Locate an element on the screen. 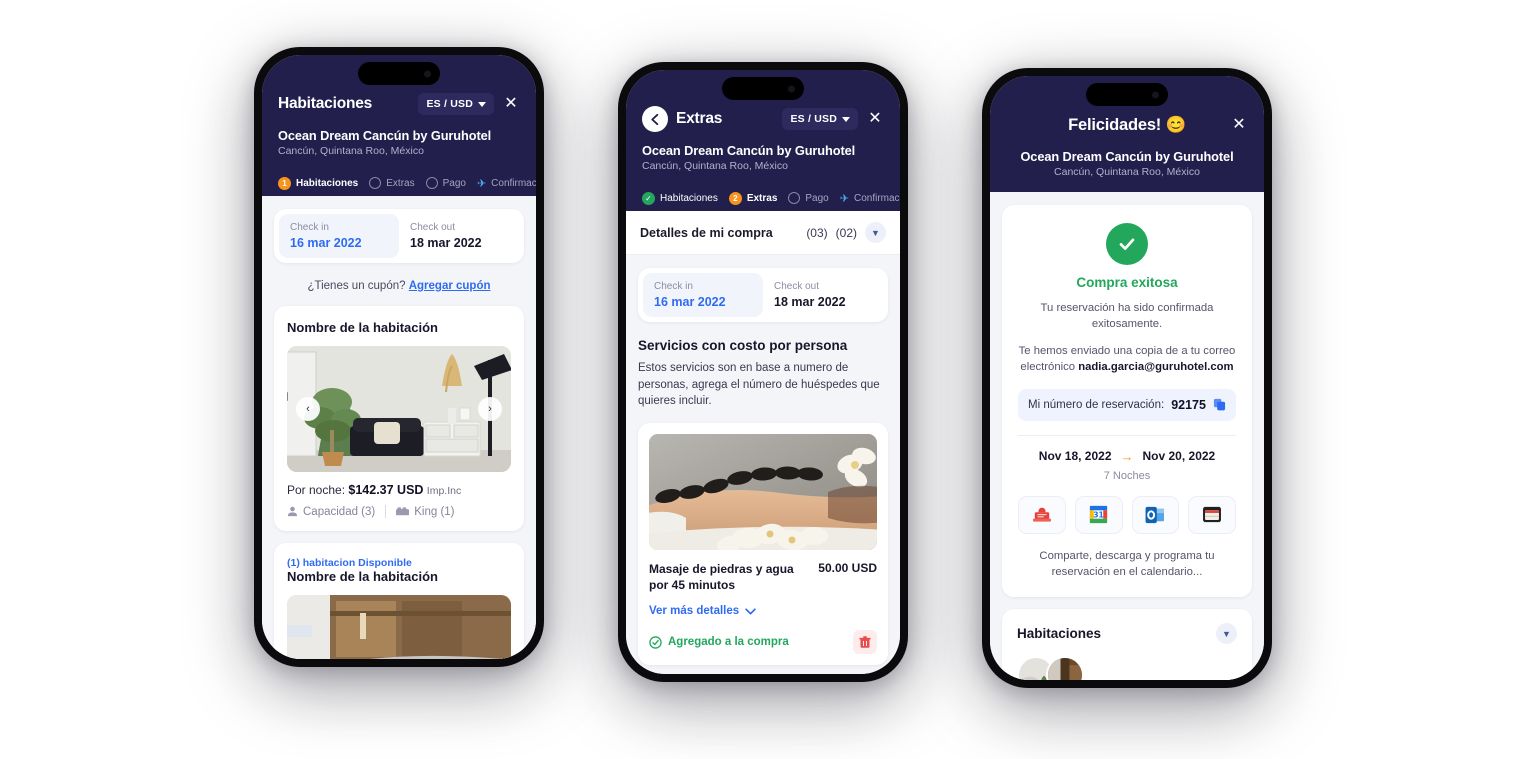 Image resolution: width=1536 pixels, height=759 pixels. check-in-value: 16 mar 2022 is located at coordinates (690, 302).